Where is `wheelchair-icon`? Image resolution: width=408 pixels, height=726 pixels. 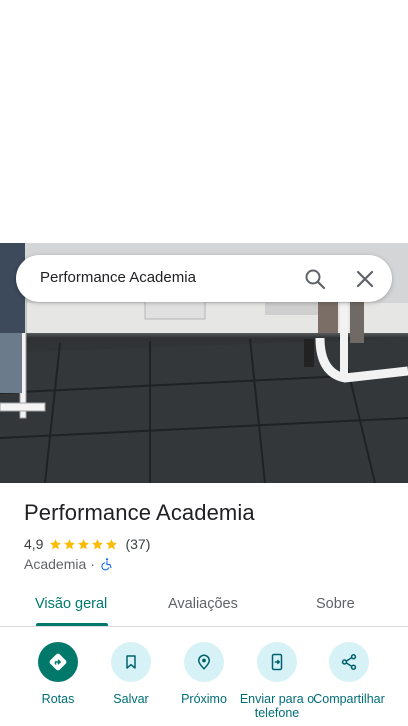
wheelchair-icon is located at coordinates (107, 564).